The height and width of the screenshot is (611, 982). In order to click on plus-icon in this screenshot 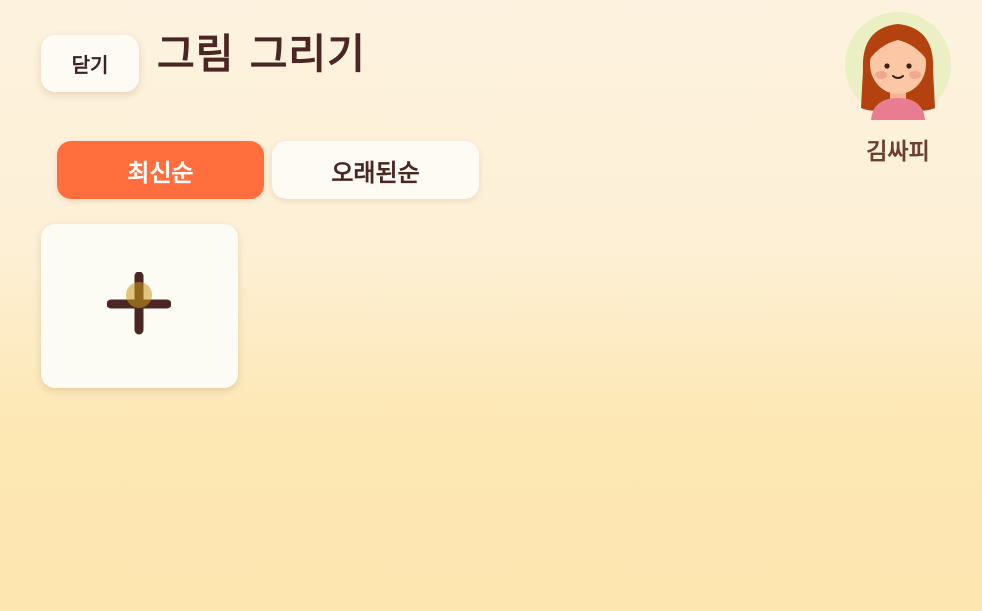, I will do `click(139, 303)`.